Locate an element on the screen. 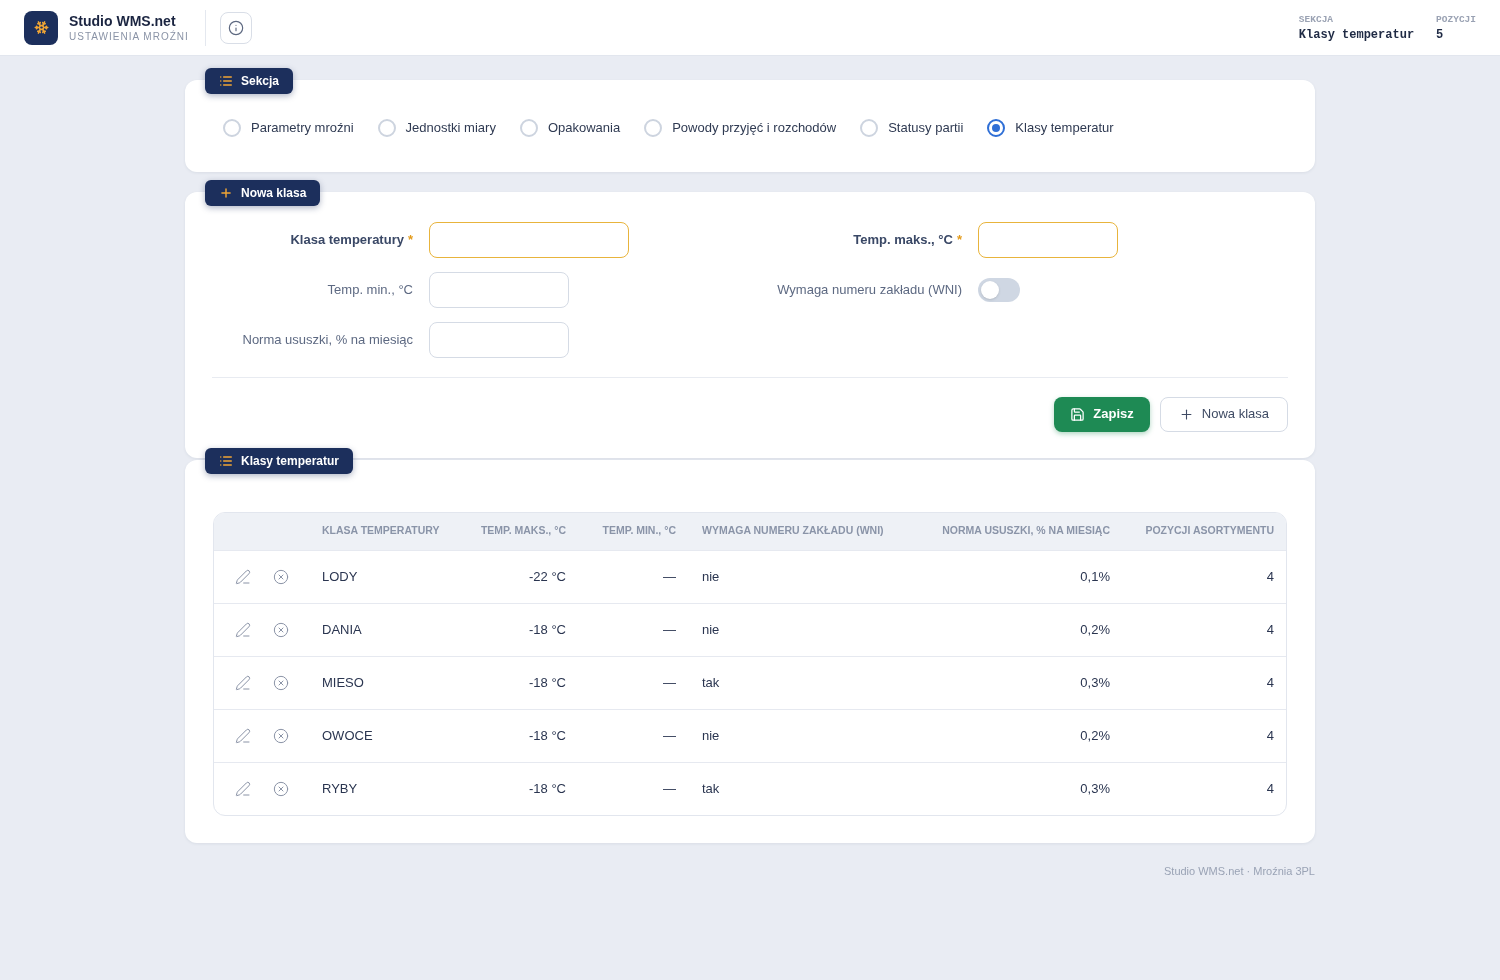 This screenshot has height=980, width=1500. stat-value: 5 is located at coordinates (1440, 34).